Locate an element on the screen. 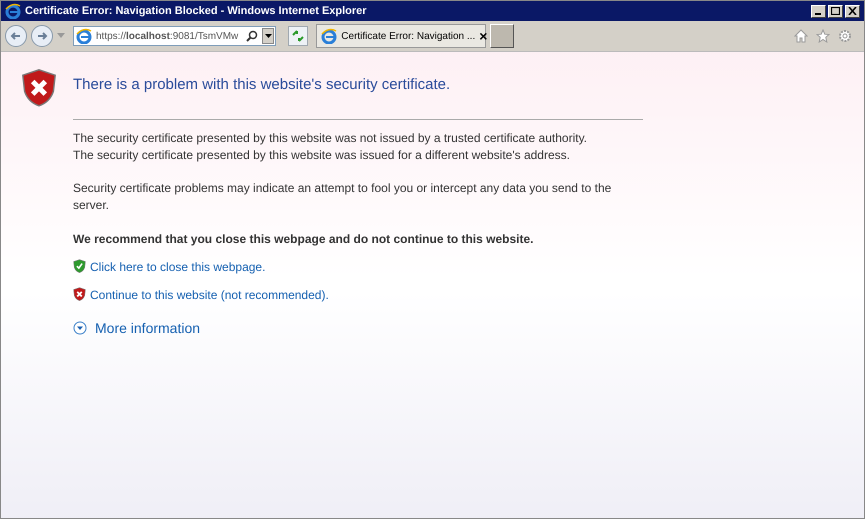 This screenshot has width=865, height=519. address-dropdown-button is located at coordinates (268, 36).